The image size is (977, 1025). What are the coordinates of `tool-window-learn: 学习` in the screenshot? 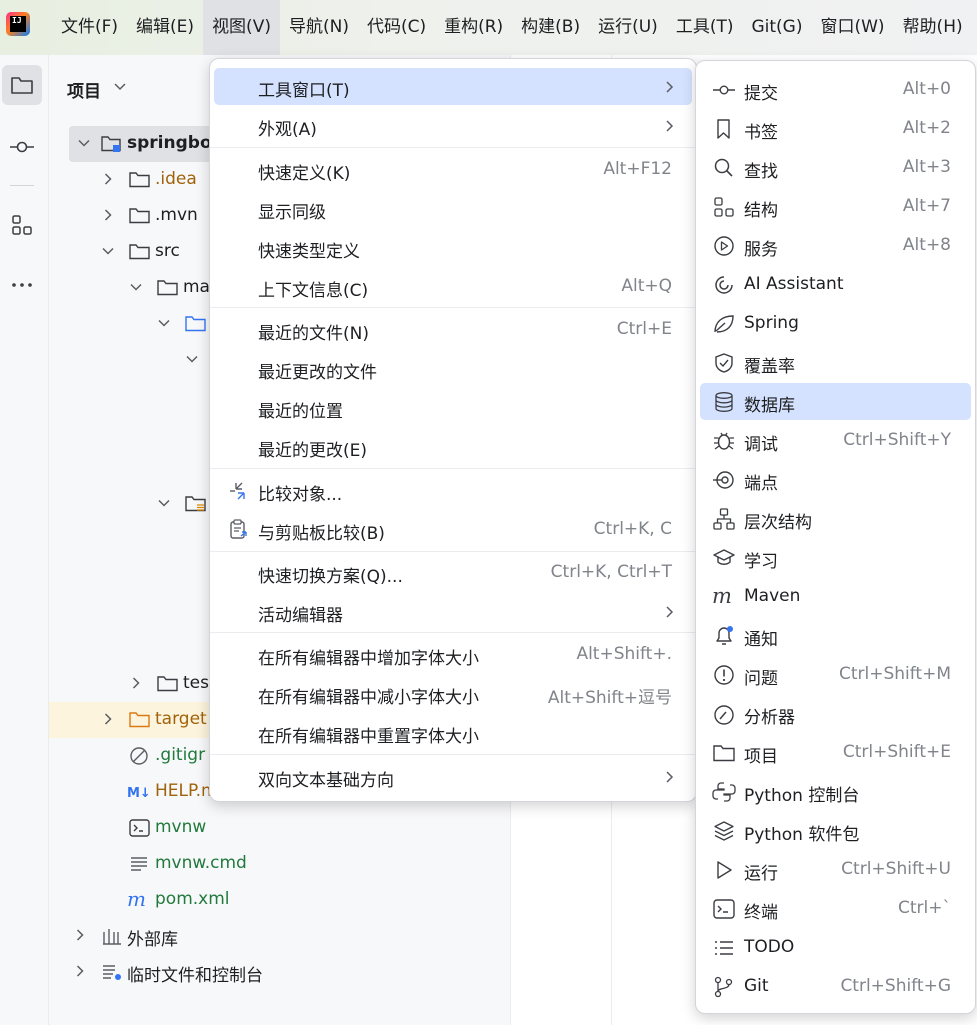 It's located at (835, 557).